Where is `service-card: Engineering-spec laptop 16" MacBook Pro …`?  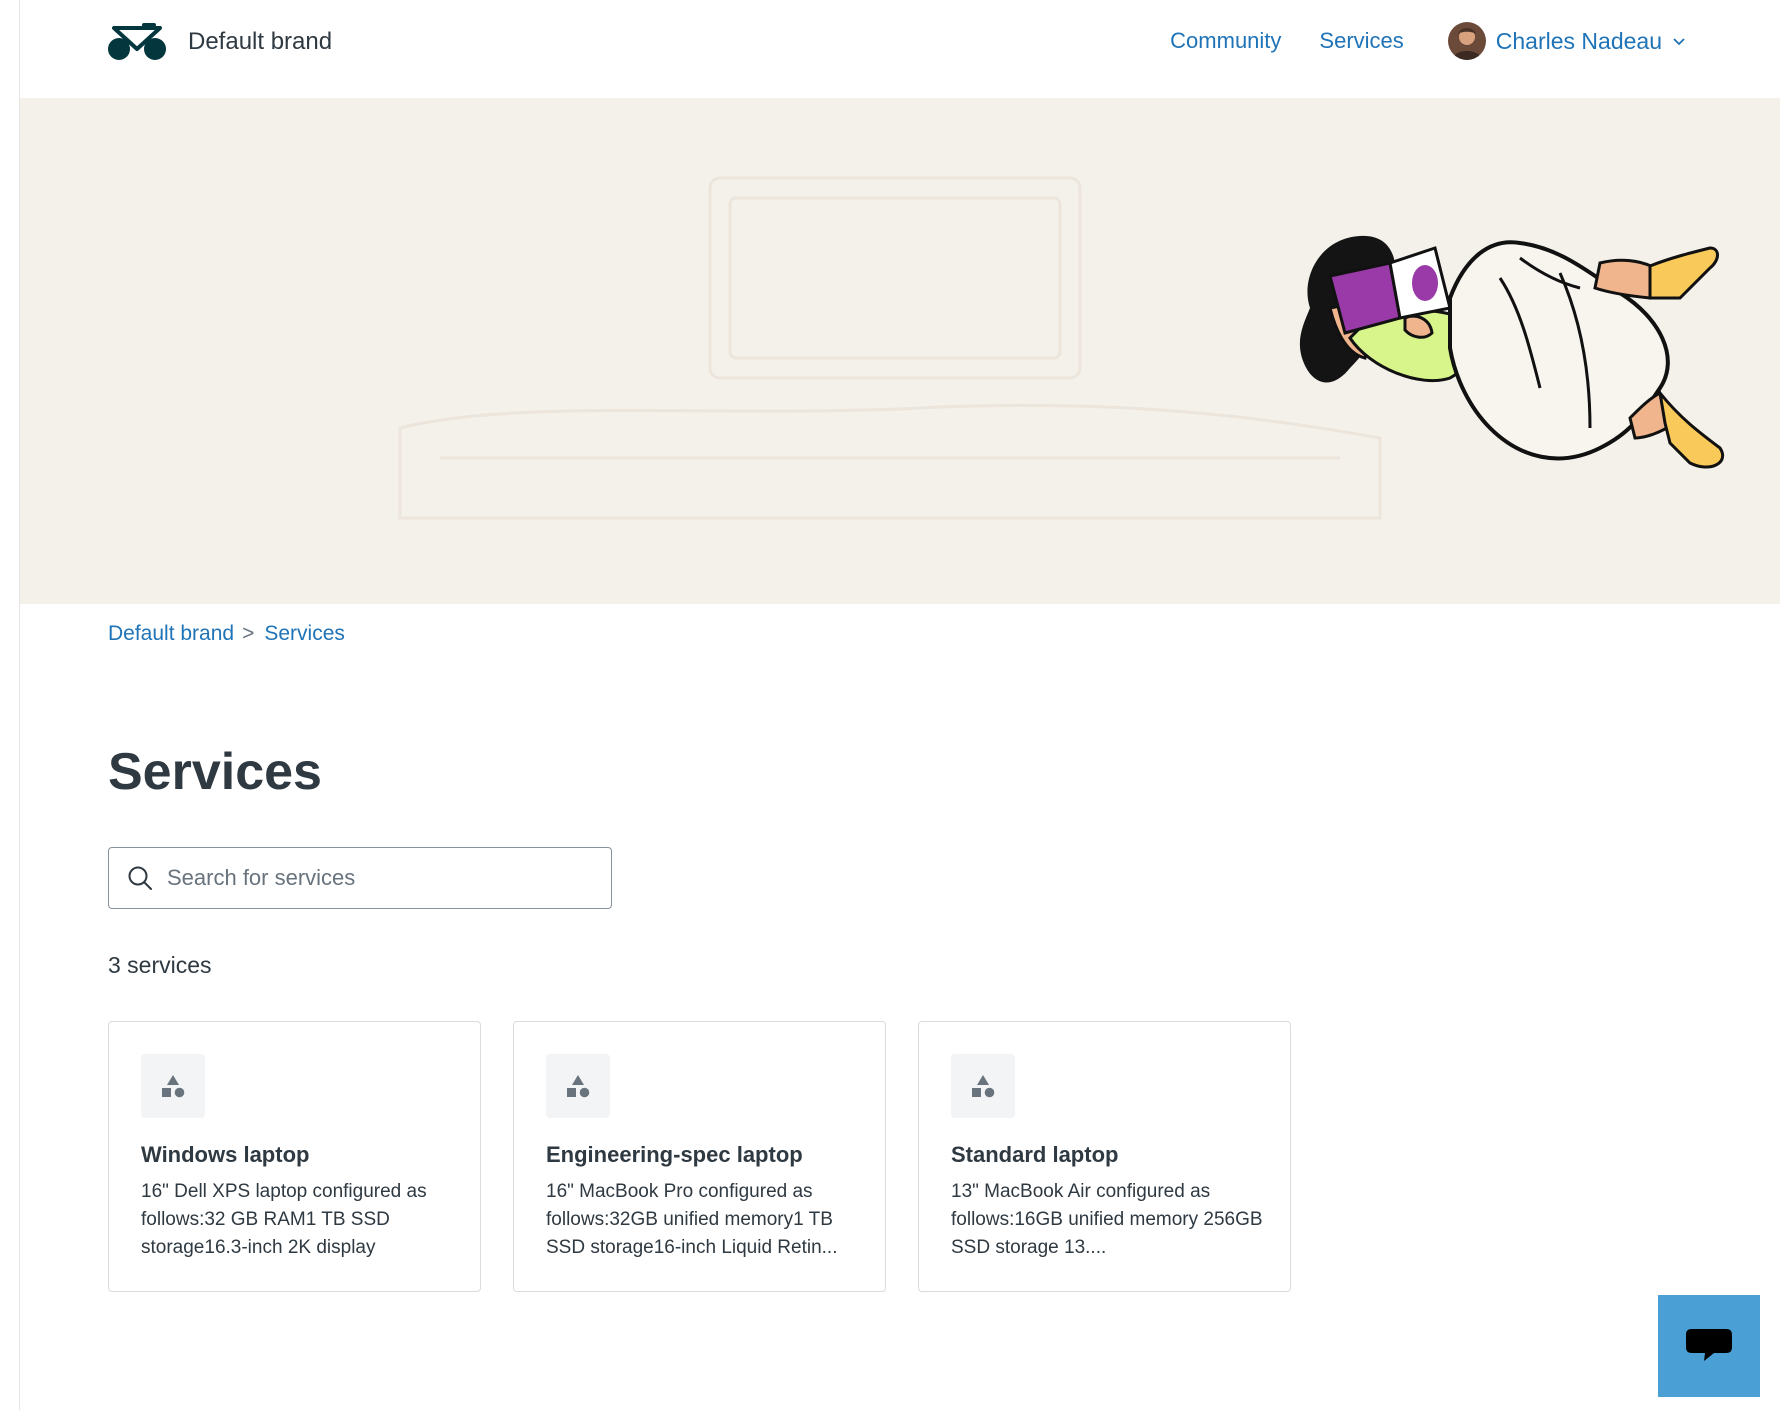
service-card: Engineering-spec laptop 16" MacBook Pro … is located at coordinates (699, 1156).